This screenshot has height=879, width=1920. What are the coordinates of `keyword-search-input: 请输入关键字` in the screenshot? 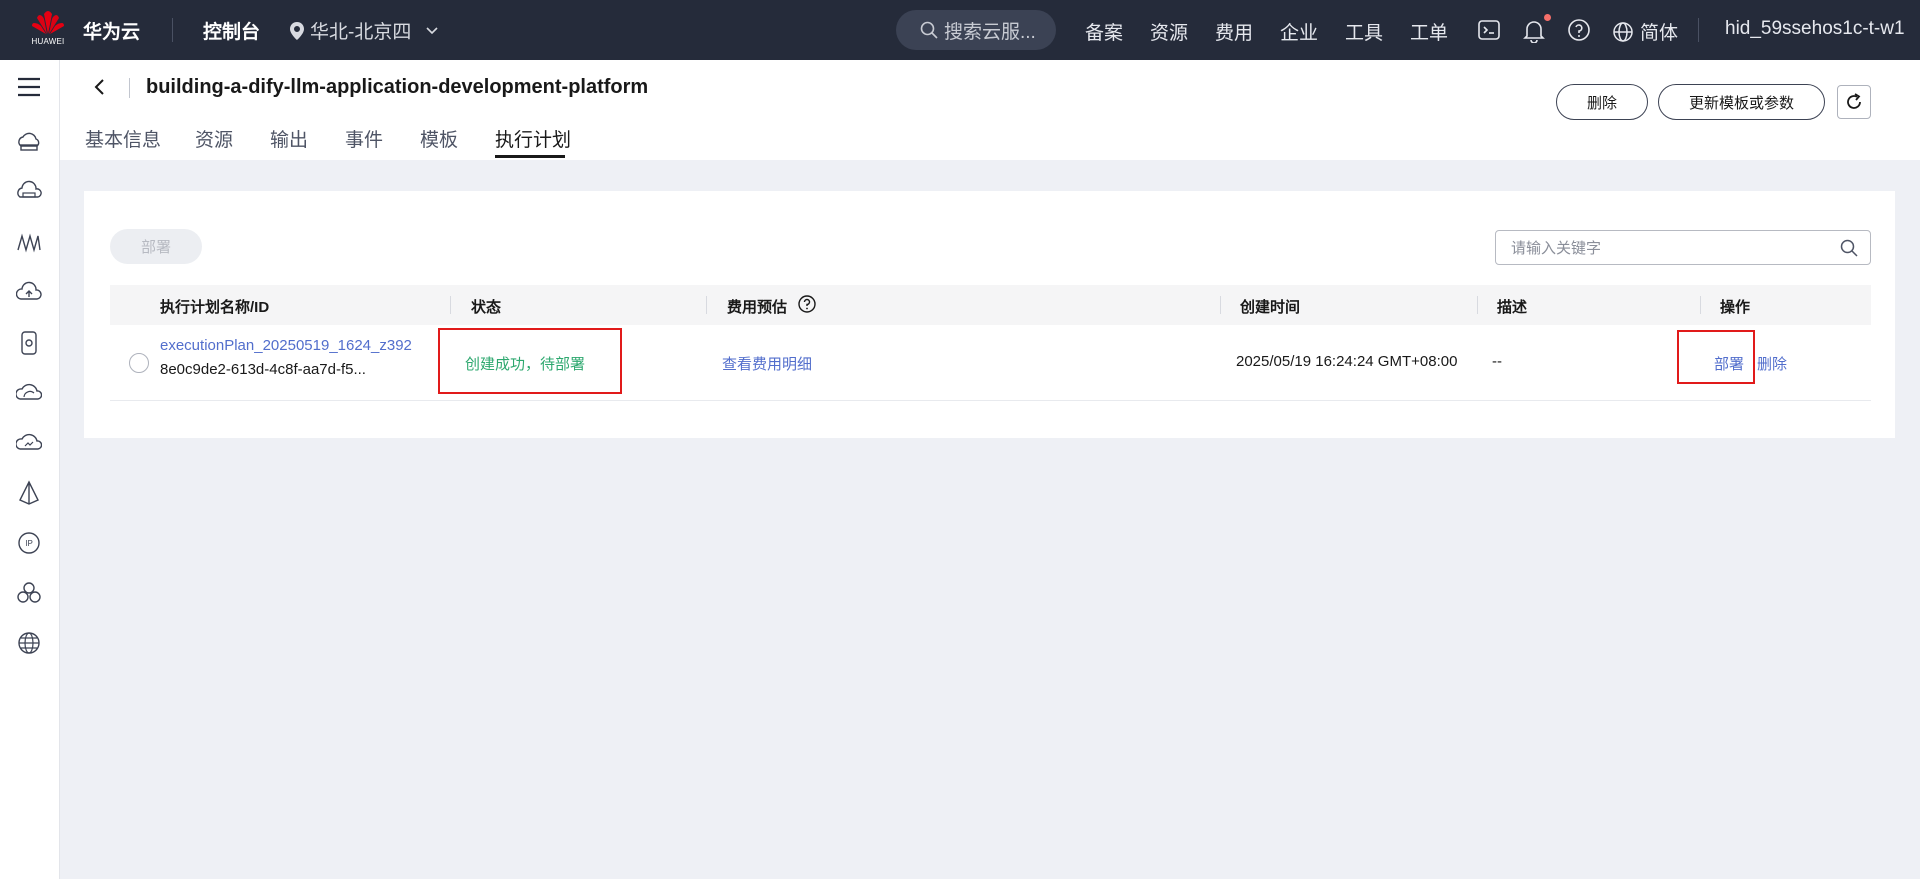 It's located at (1683, 247).